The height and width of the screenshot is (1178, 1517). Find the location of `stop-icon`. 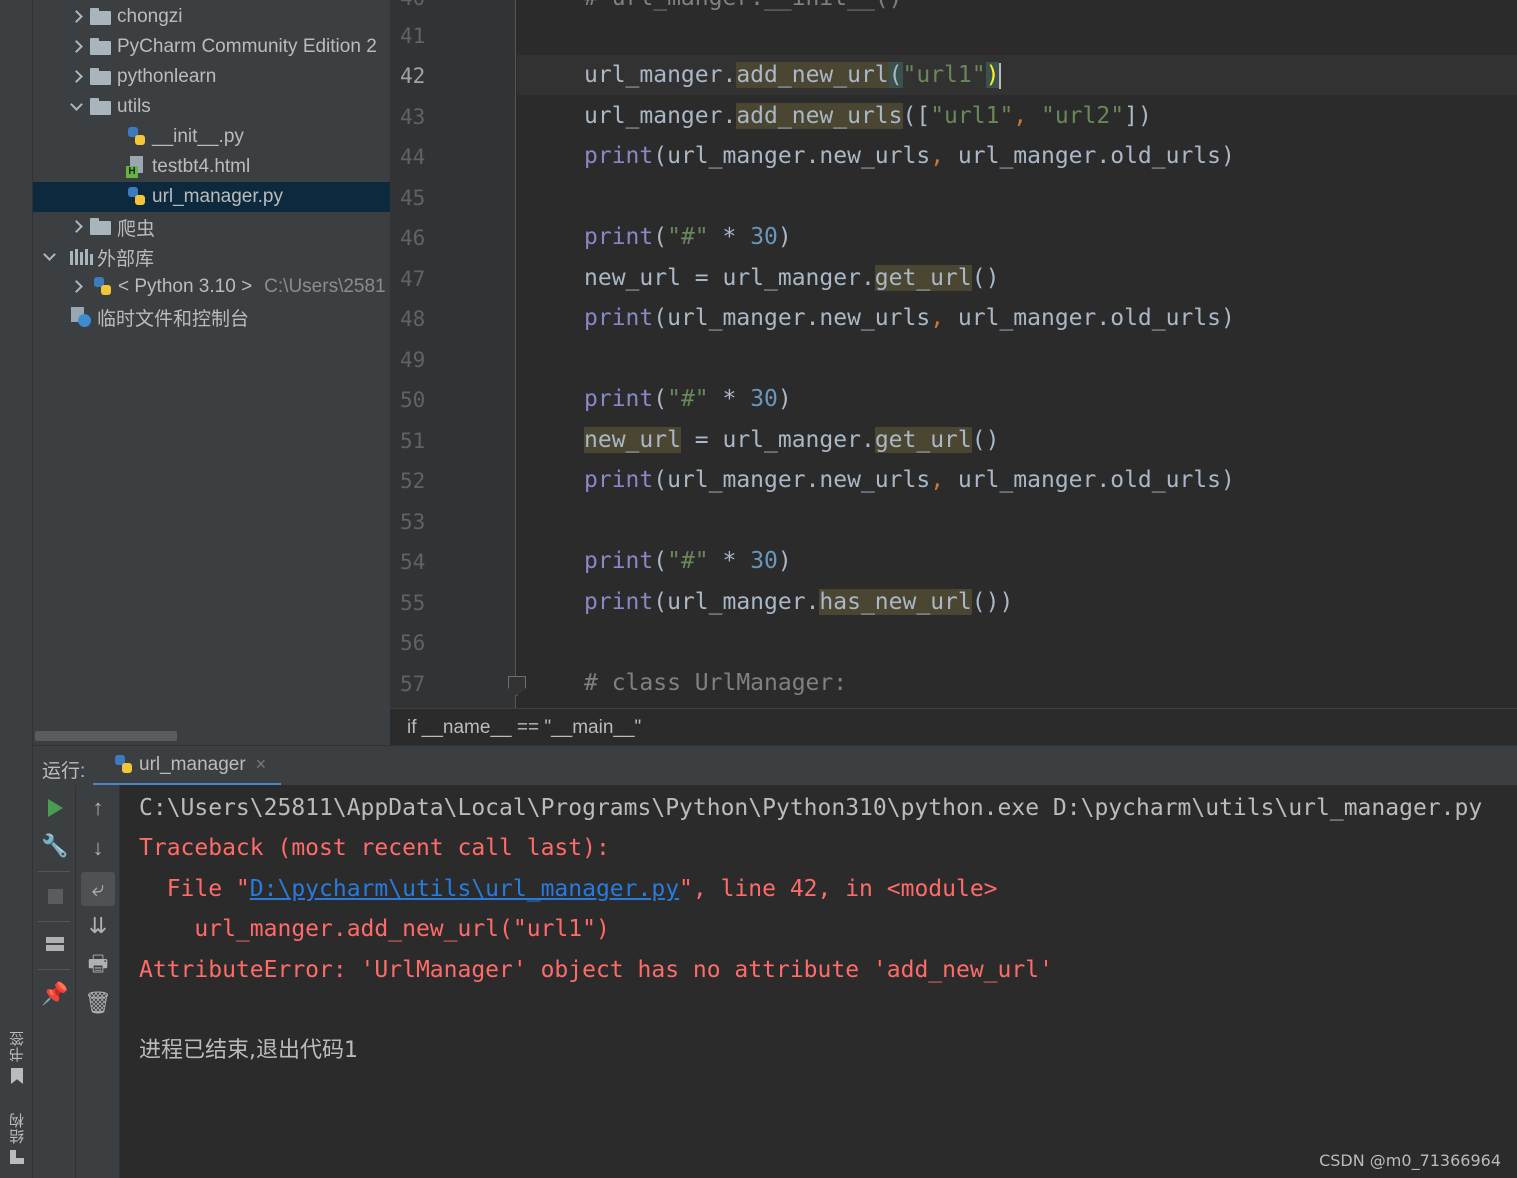

stop-icon is located at coordinates (55, 896).